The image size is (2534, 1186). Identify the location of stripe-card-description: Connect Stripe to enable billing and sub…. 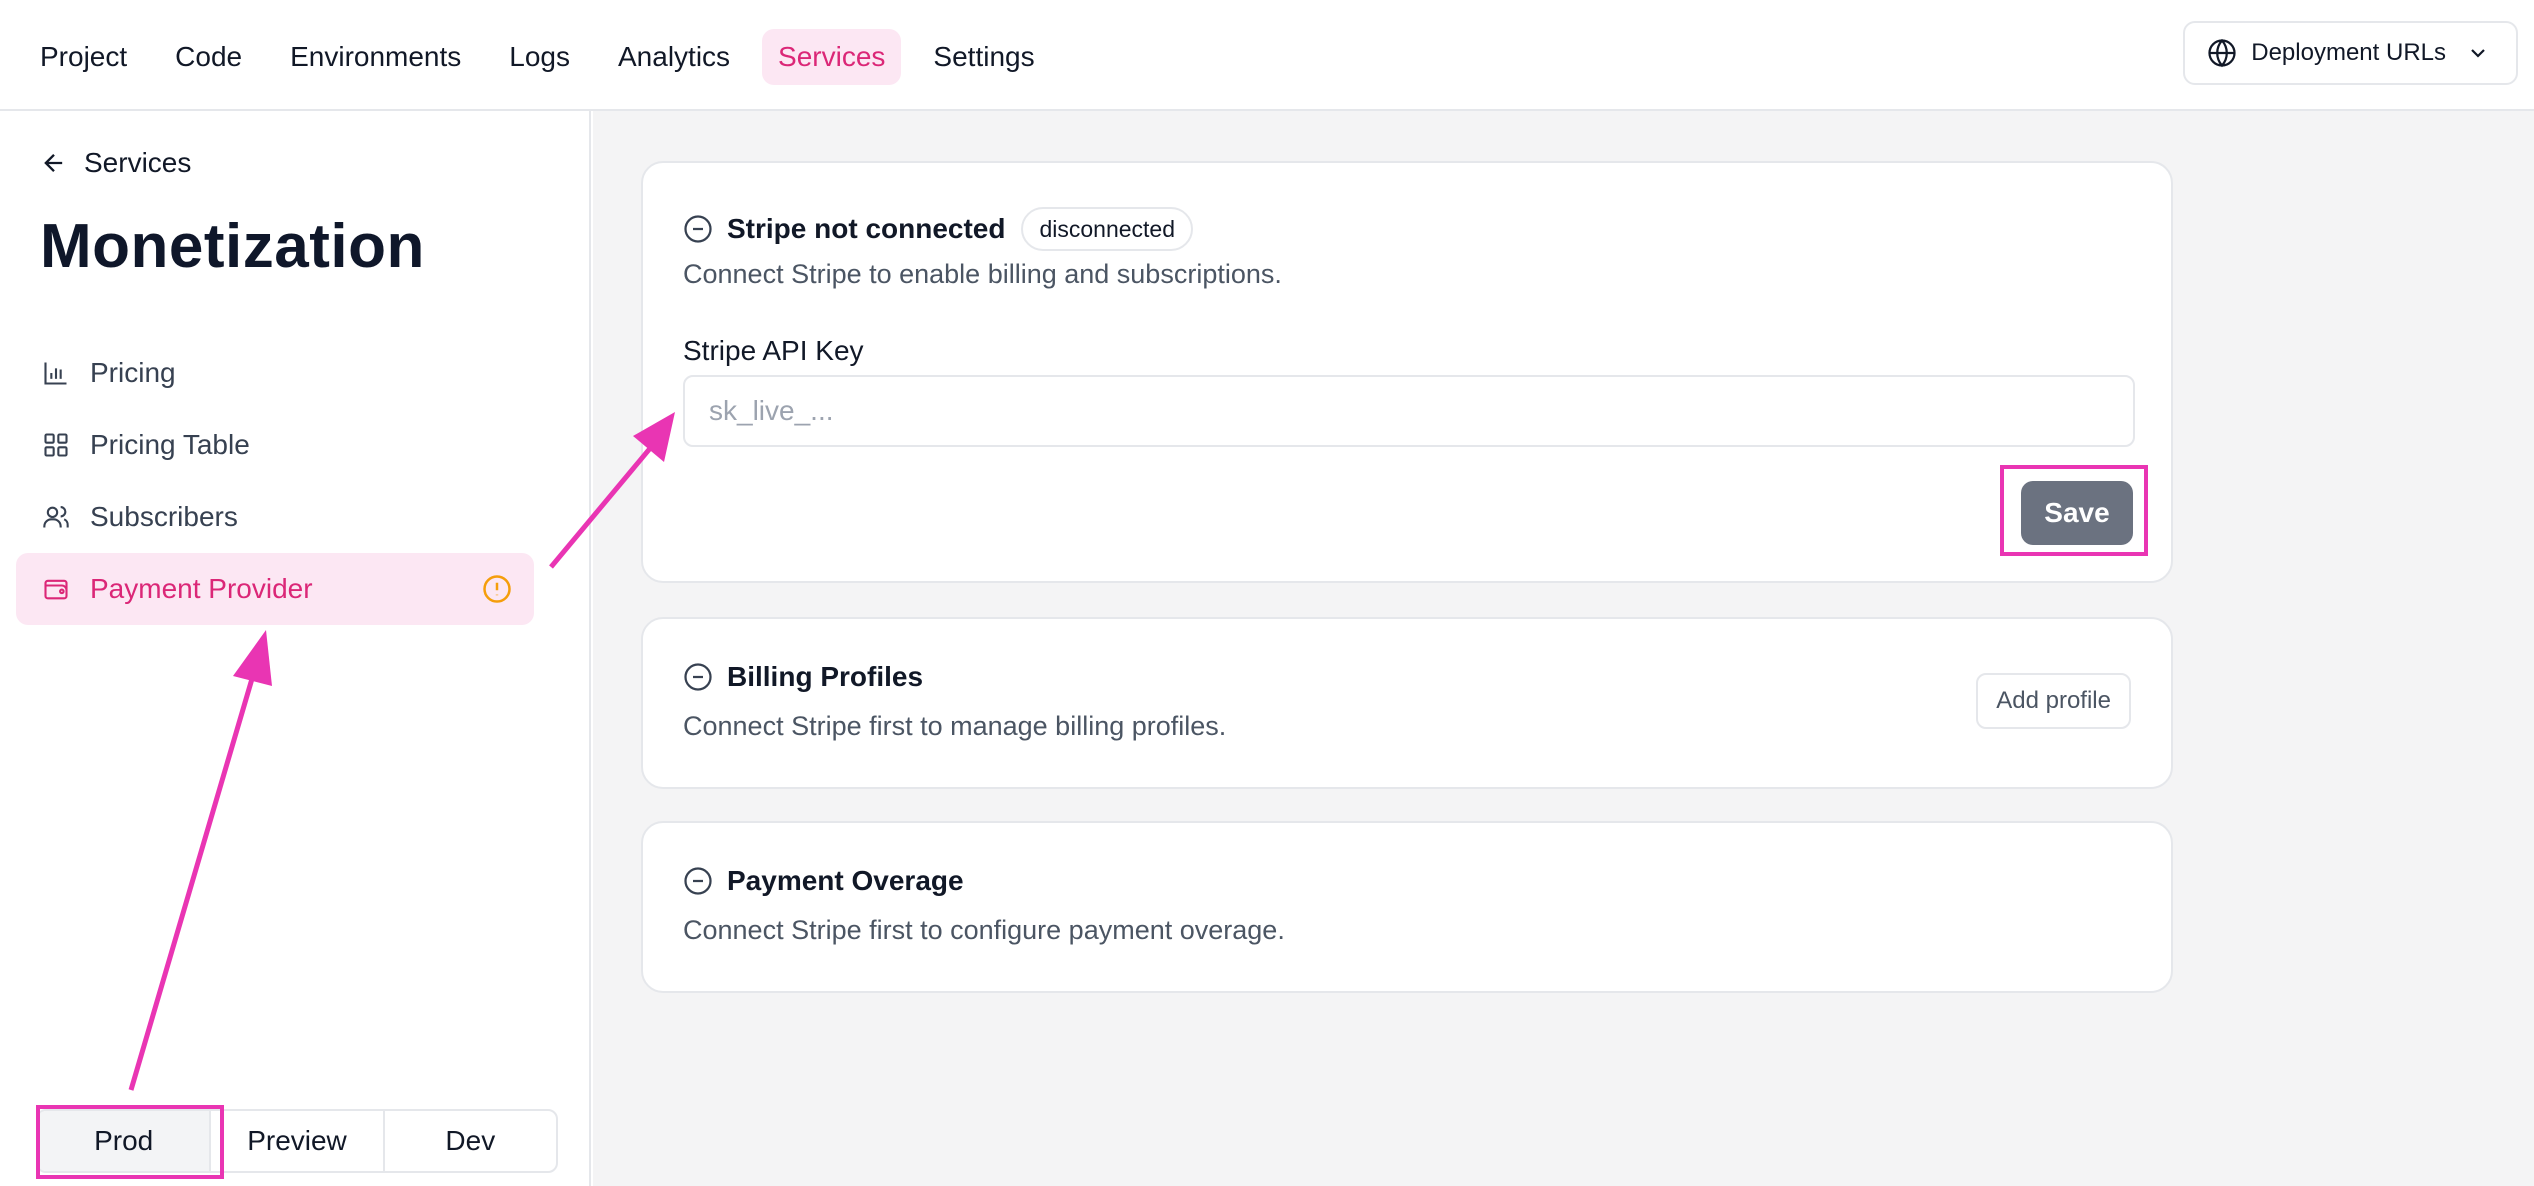
(982, 274).